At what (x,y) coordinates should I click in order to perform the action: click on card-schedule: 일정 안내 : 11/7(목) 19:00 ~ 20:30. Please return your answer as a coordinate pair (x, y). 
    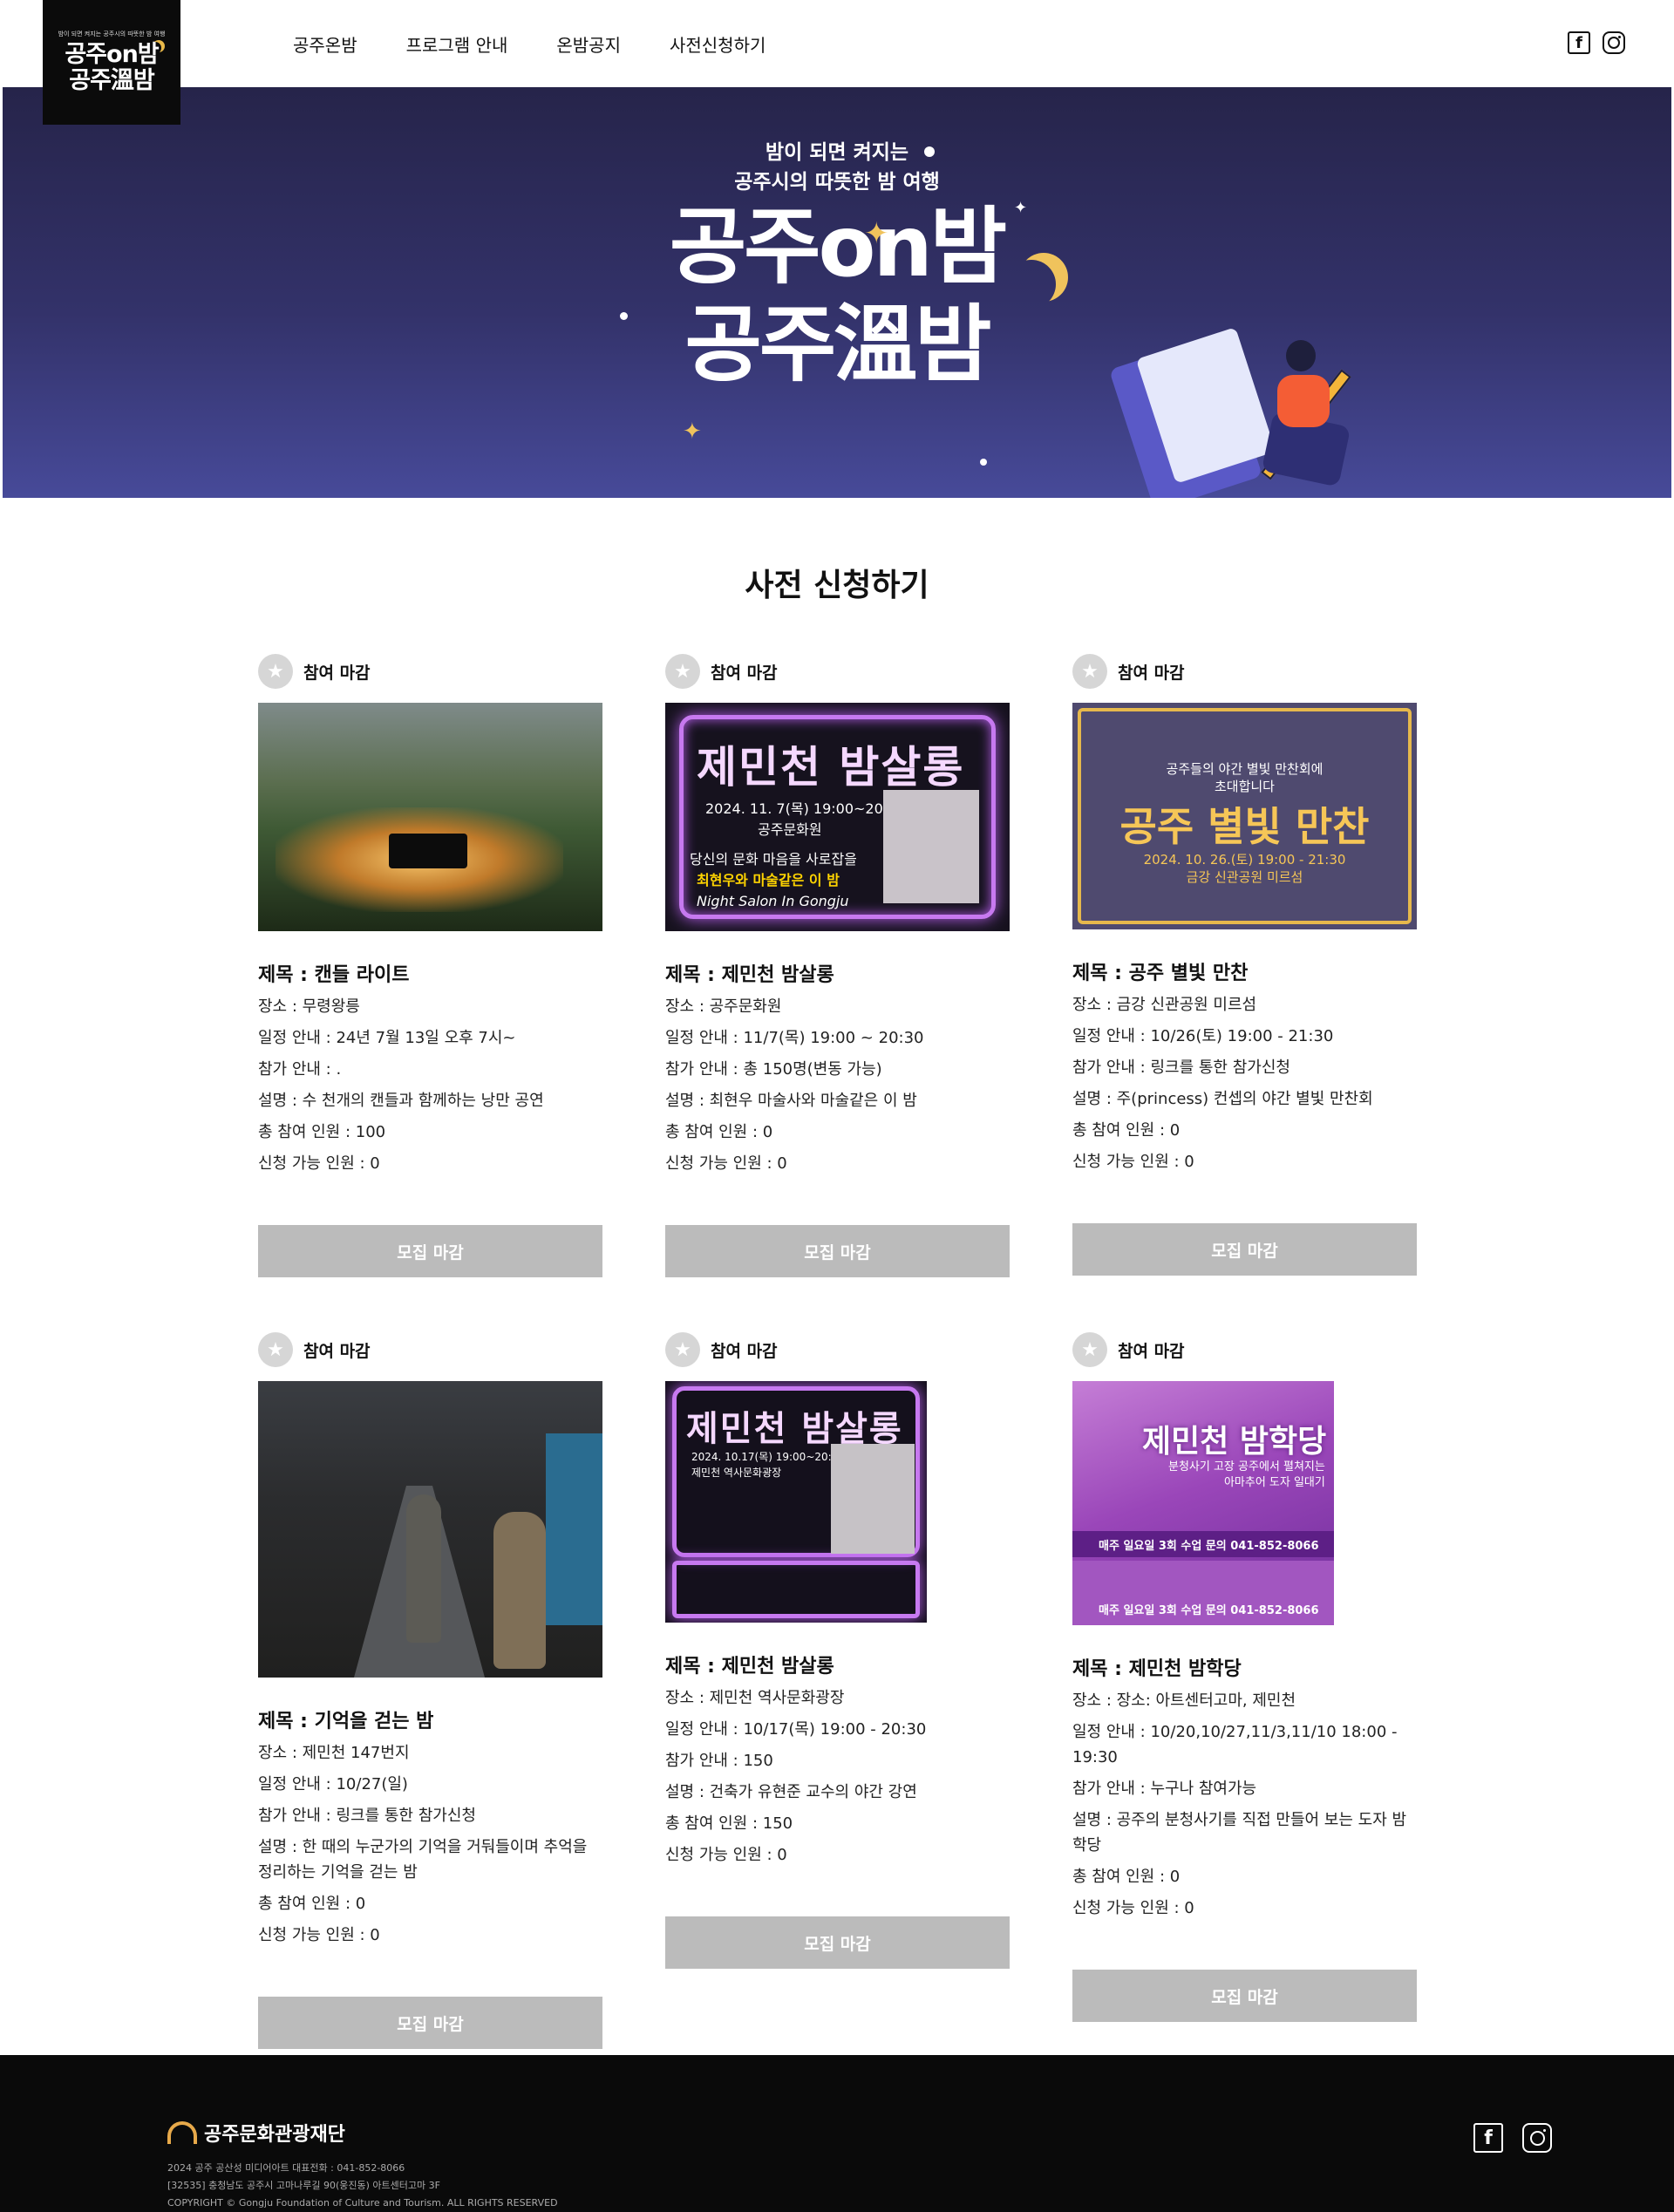
    Looking at the image, I should click on (794, 1038).